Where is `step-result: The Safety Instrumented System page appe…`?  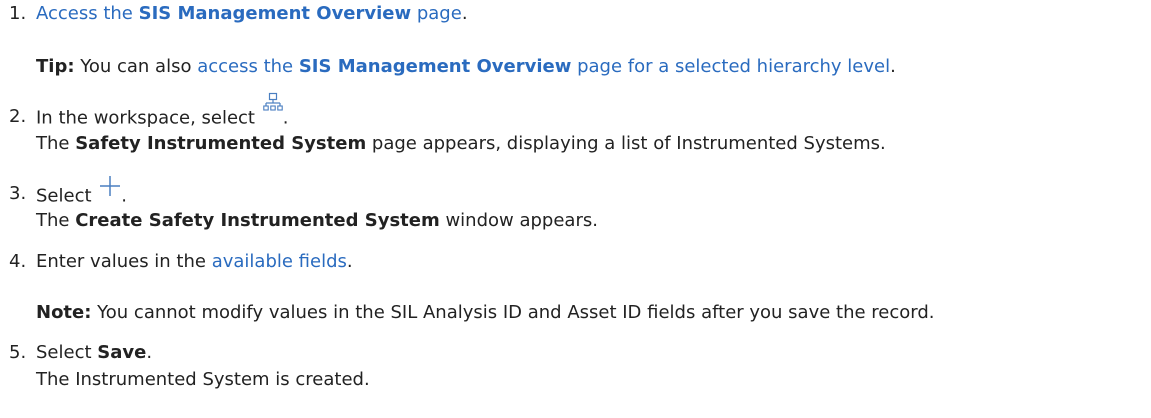
step-result: The Safety Instrumented System page appe… is located at coordinates (461, 143).